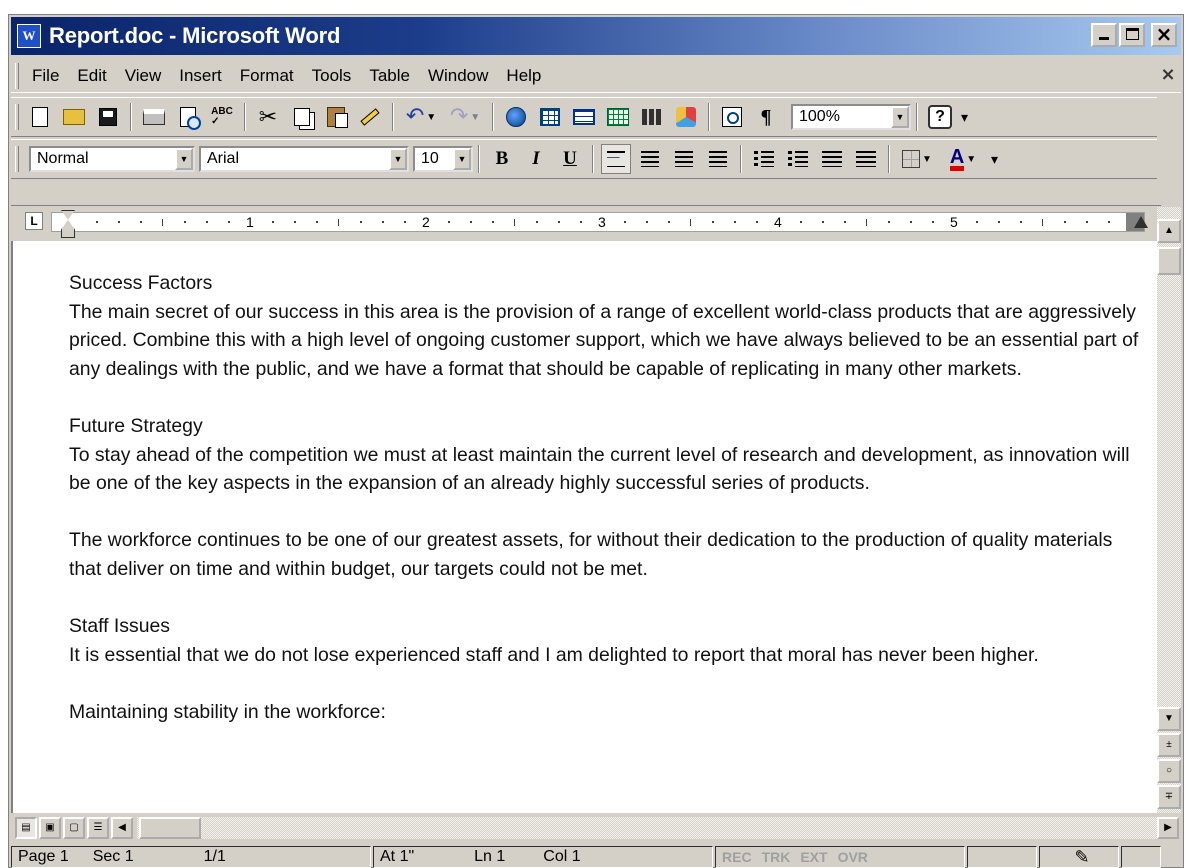  What do you see at coordinates (684, 159) in the screenshot?
I see `align-right-button` at bounding box center [684, 159].